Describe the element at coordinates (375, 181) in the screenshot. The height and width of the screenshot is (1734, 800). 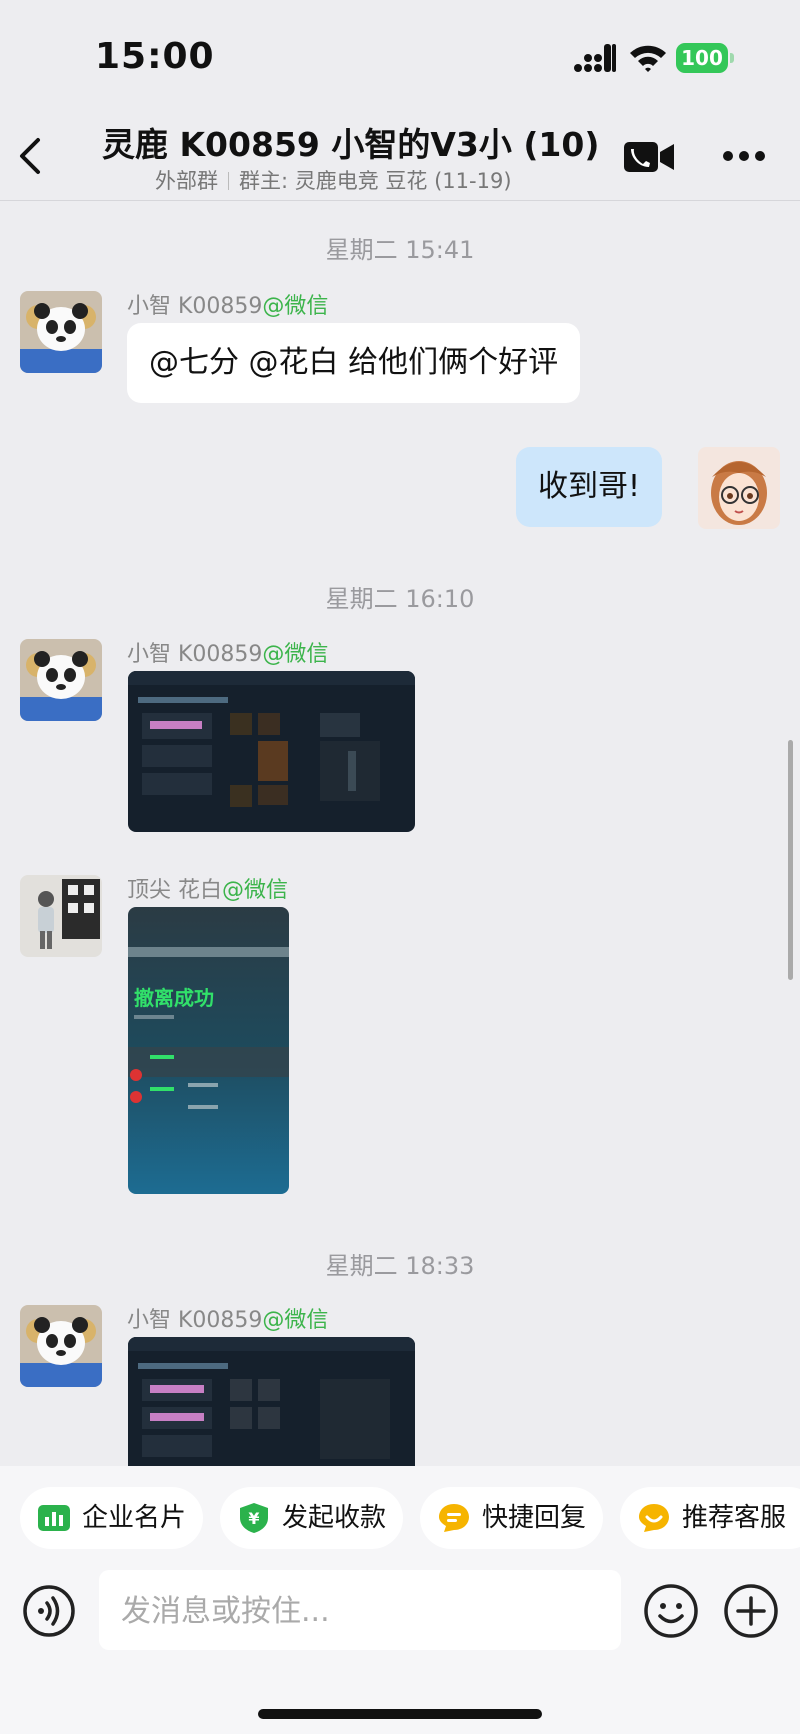
I see `group-owner-label: 群主: 灵鹿电竞 豆花 (11-19)` at that location.